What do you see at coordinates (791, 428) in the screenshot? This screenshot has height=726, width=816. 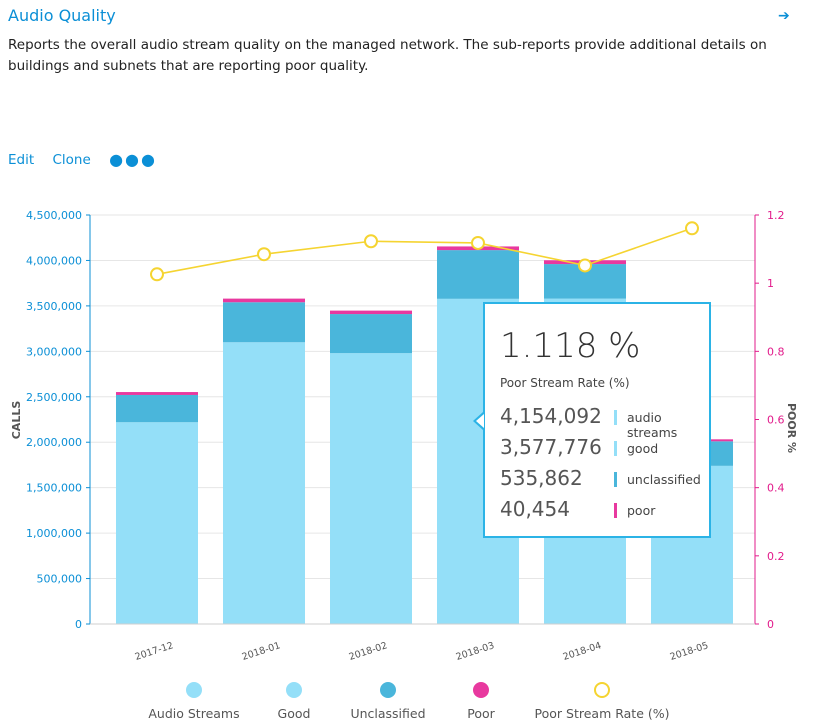 I see `y2-axis-title: POOR %` at bounding box center [791, 428].